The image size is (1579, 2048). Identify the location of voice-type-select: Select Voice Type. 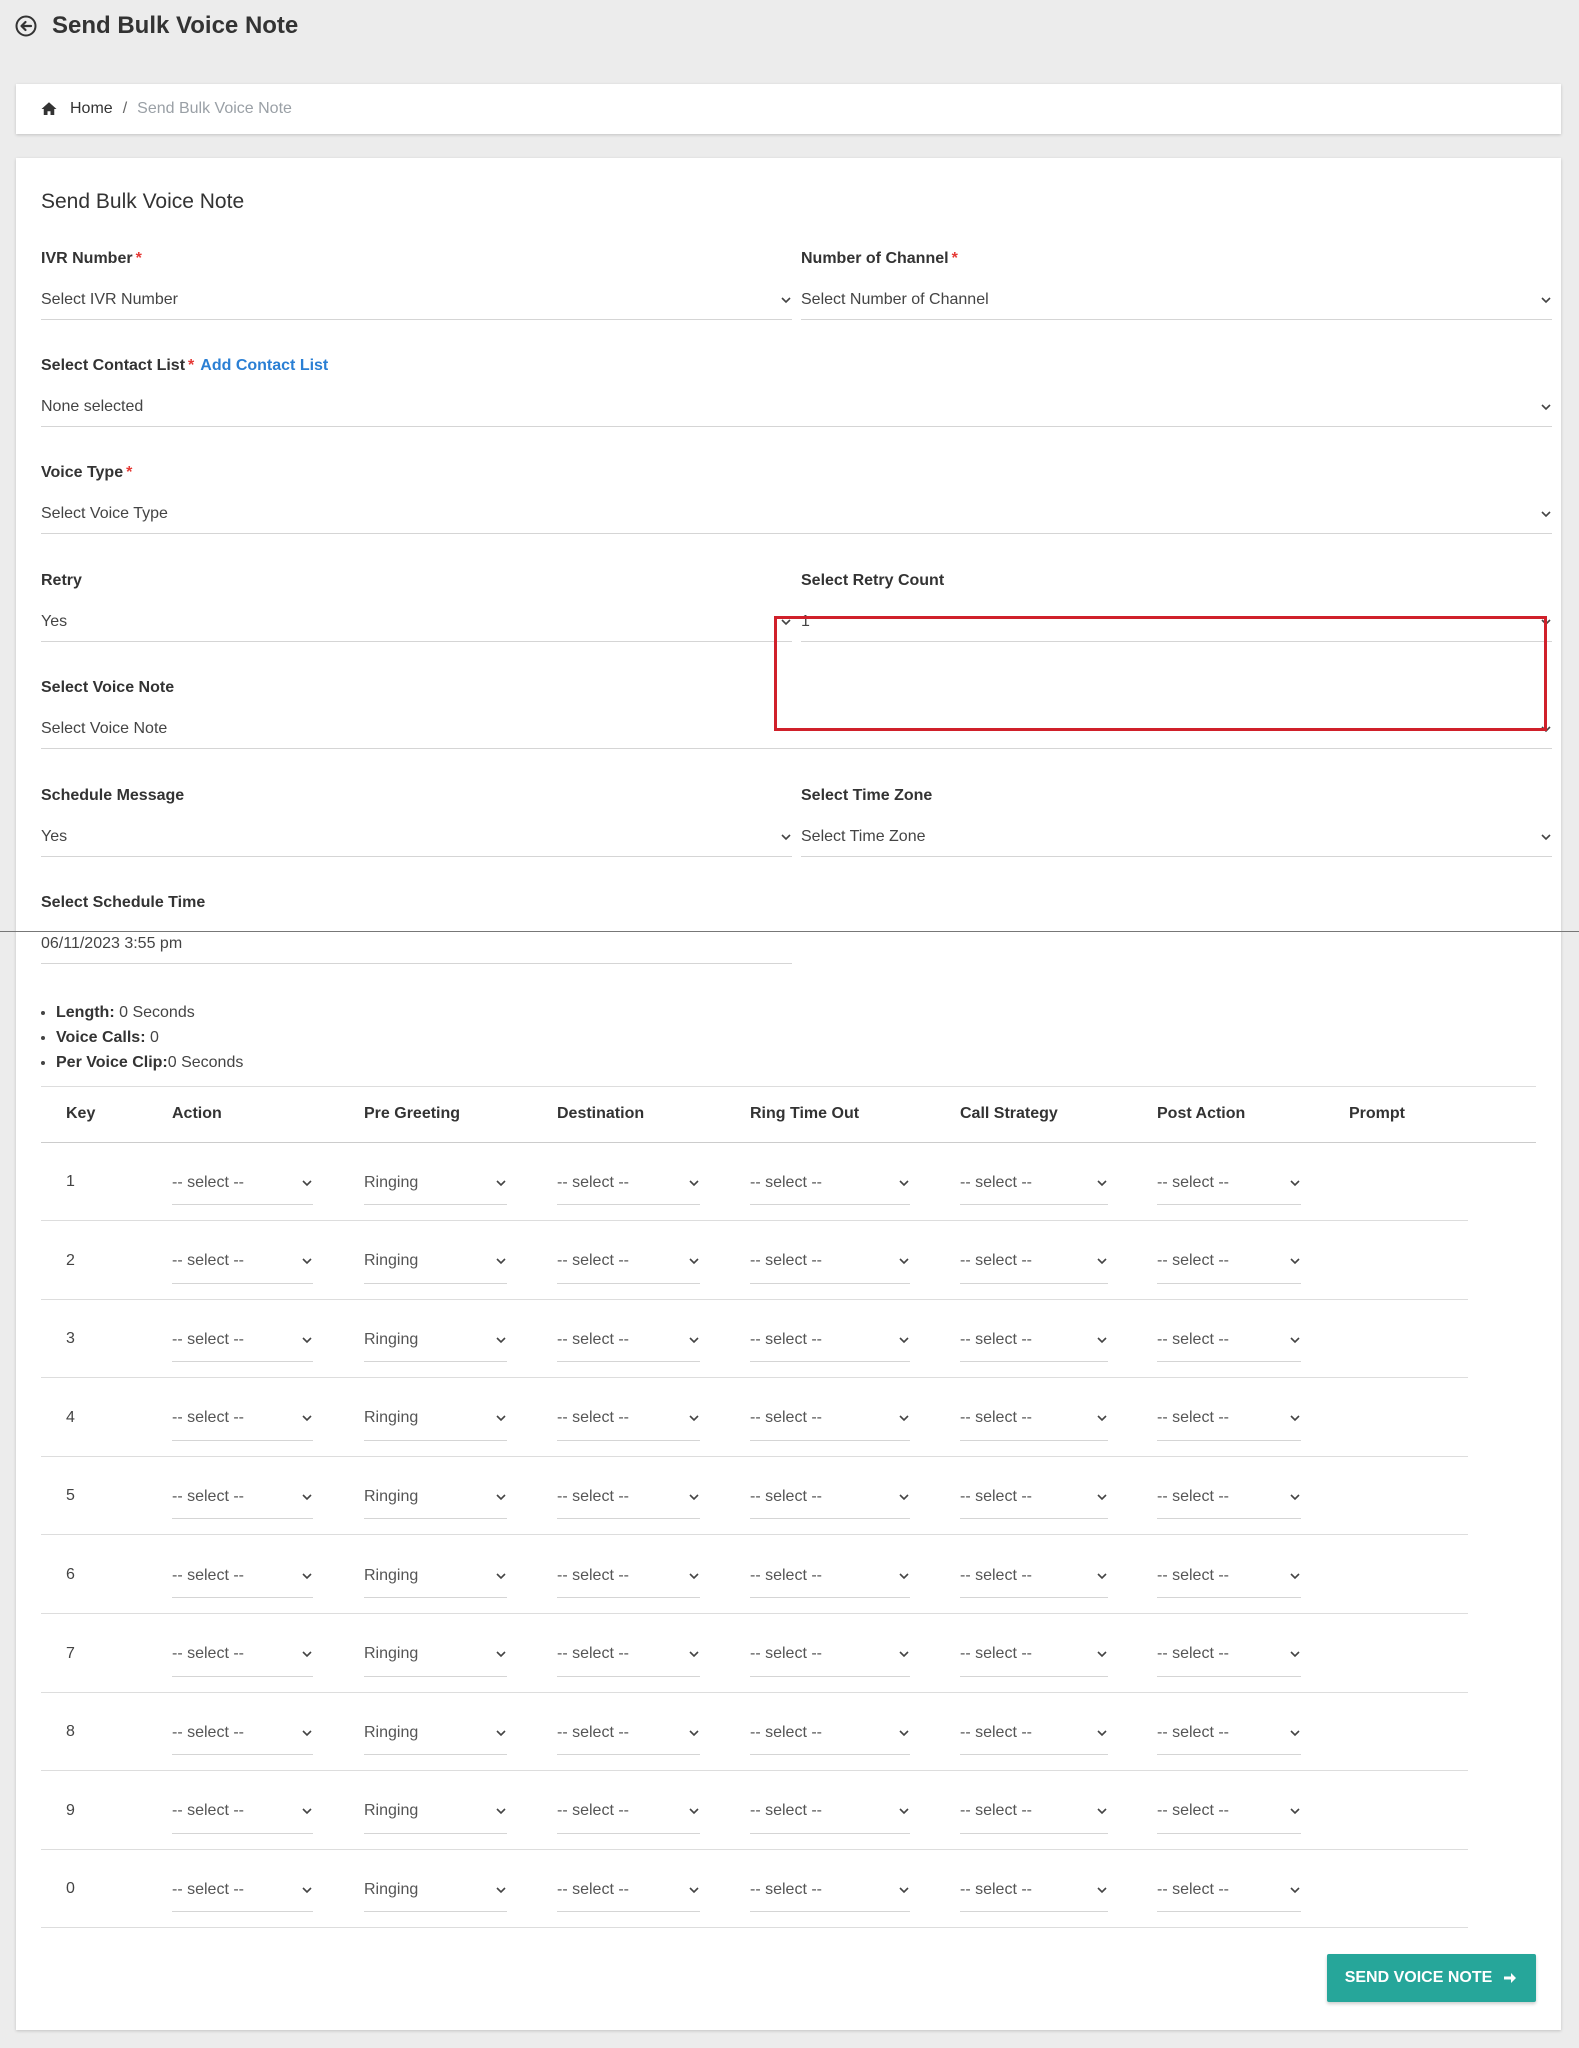
(796, 514).